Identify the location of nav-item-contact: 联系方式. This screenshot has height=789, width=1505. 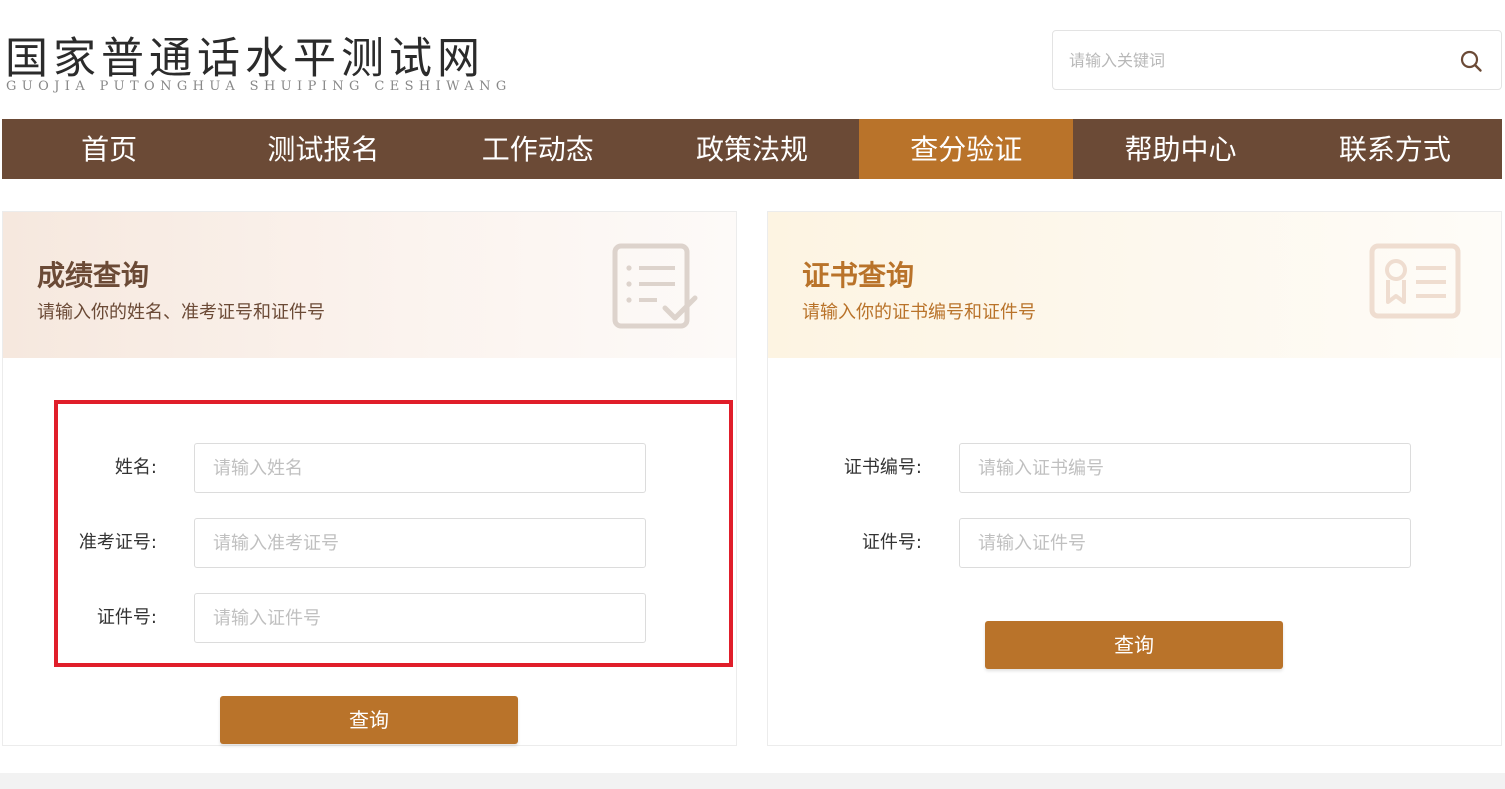
(1395, 149).